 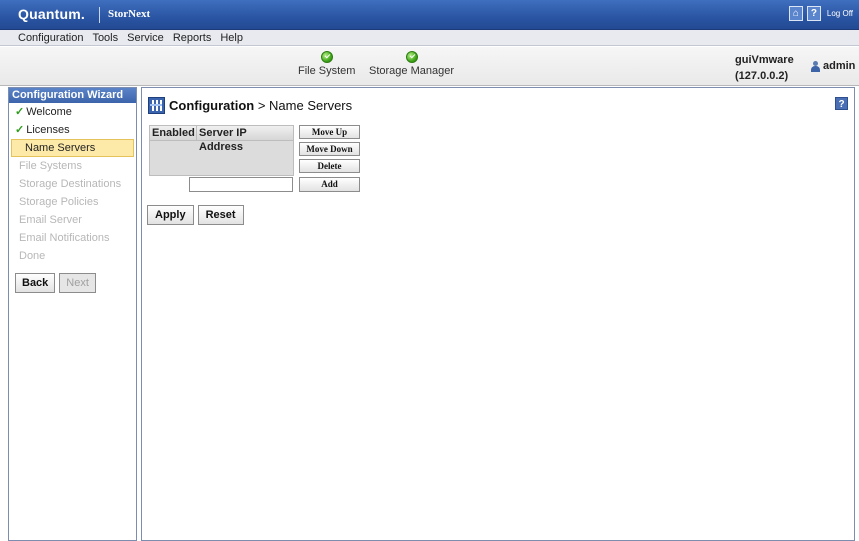 What do you see at coordinates (77, 283) in the screenshot?
I see `next-button: Next` at bounding box center [77, 283].